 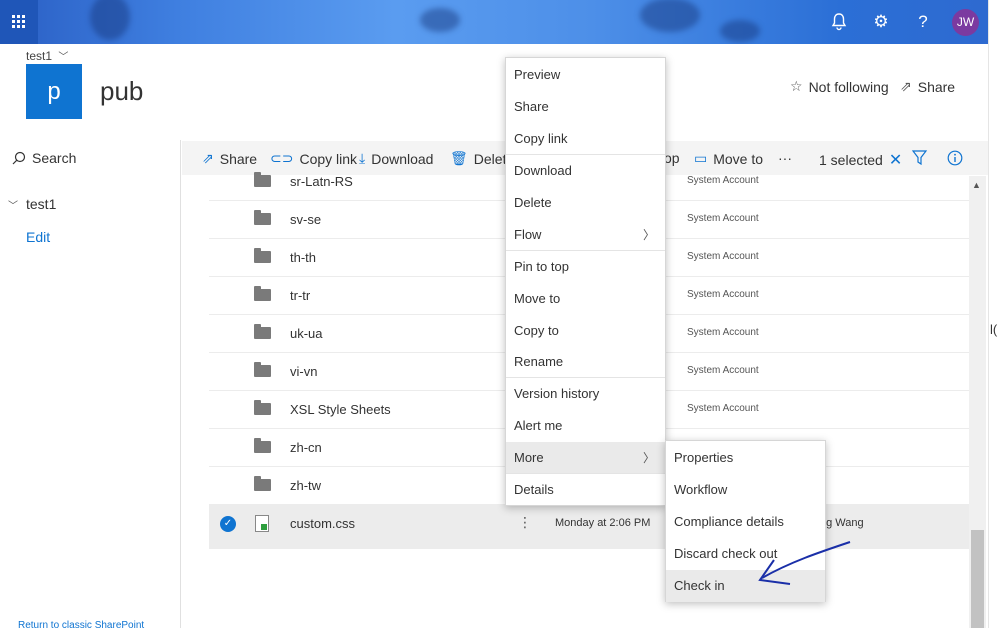 I want to click on search-icon, so click(x=19, y=158).